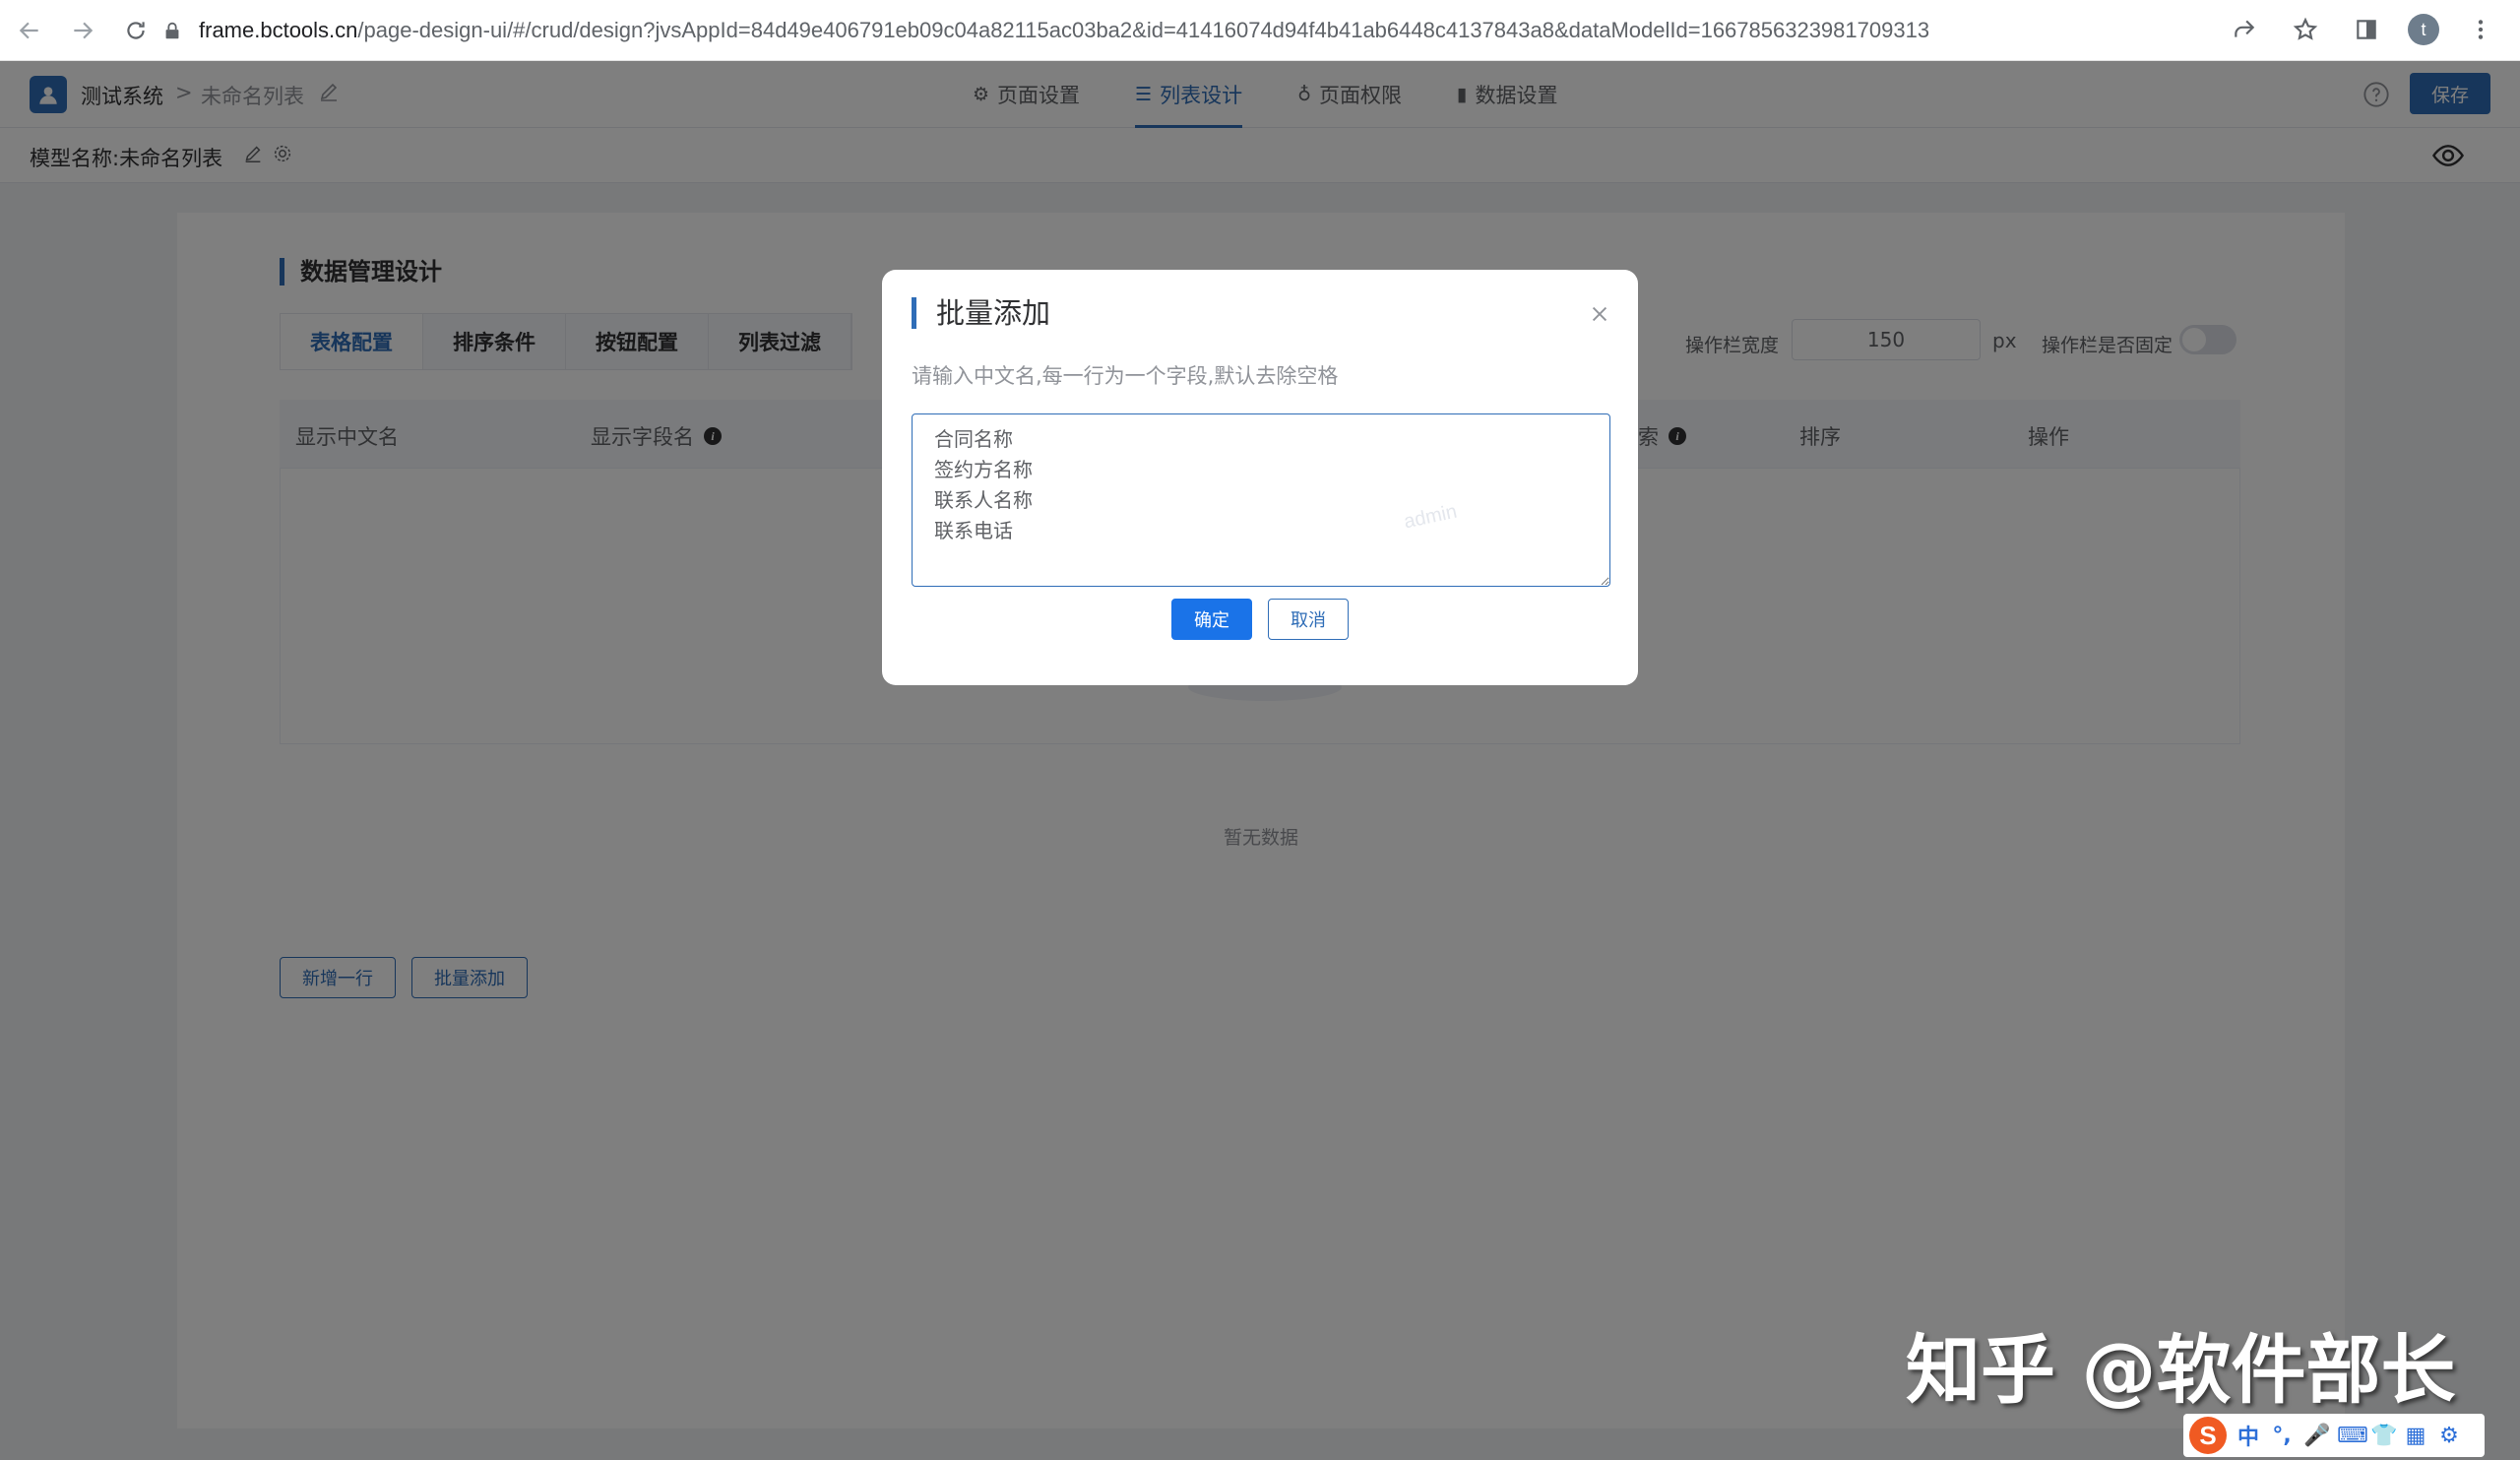 The width and height of the screenshot is (2520, 1460). I want to click on side-panel-button, so click(2366, 29).